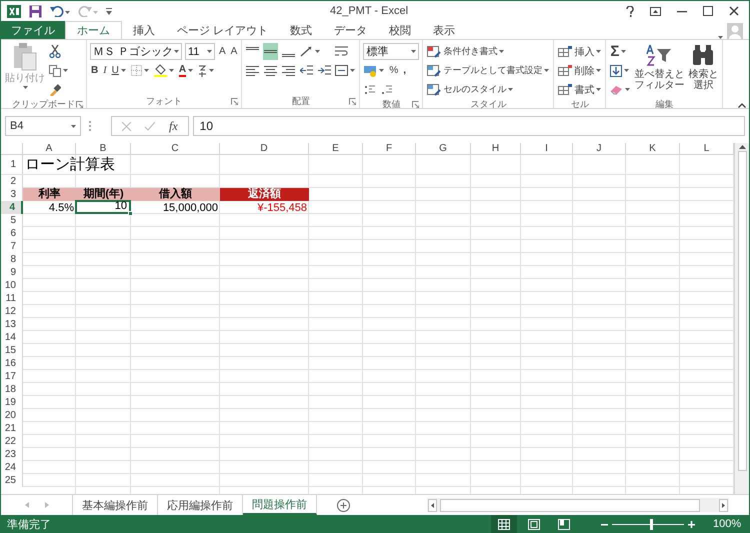 This screenshot has height=533, width=750. I want to click on align-center-icon, so click(271, 70).